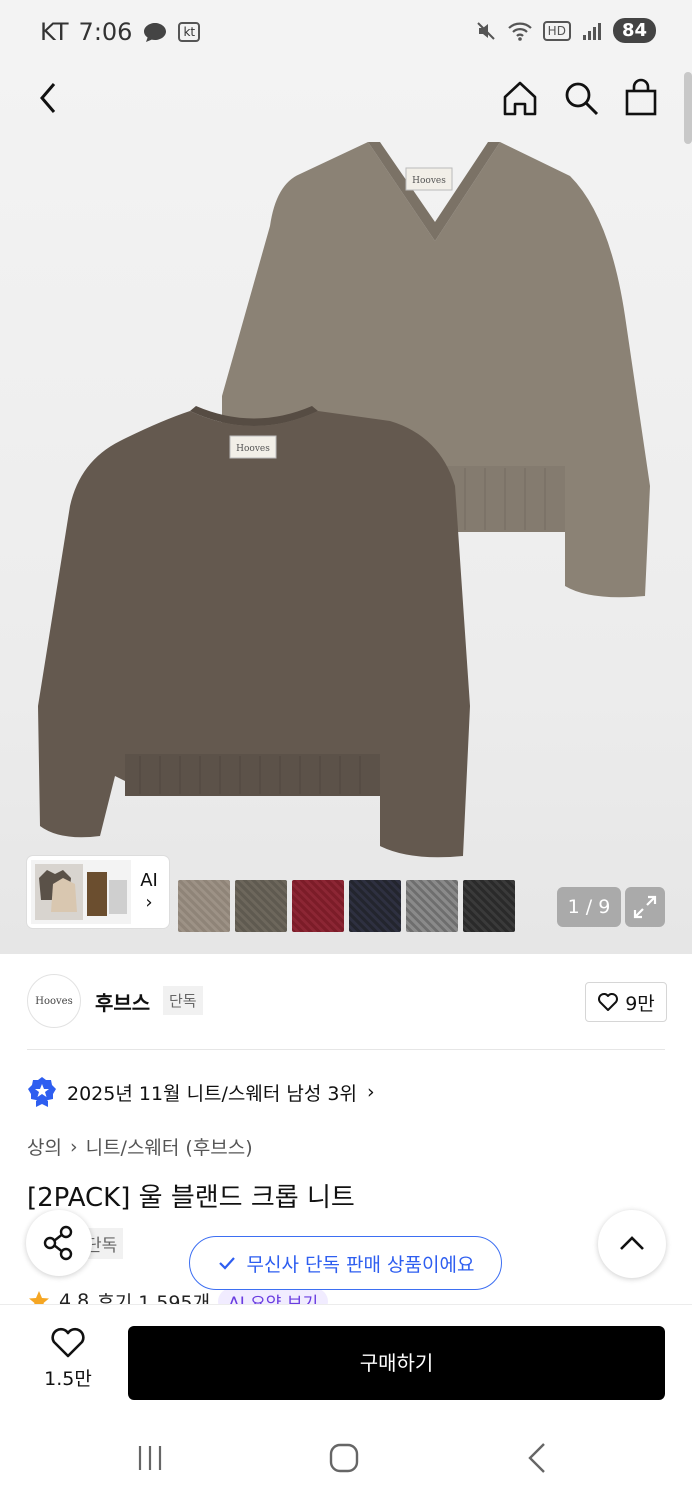  What do you see at coordinates (318, 906) in the screenshot?
I see `swatch-burgundy` at bounding box center [318, 906].